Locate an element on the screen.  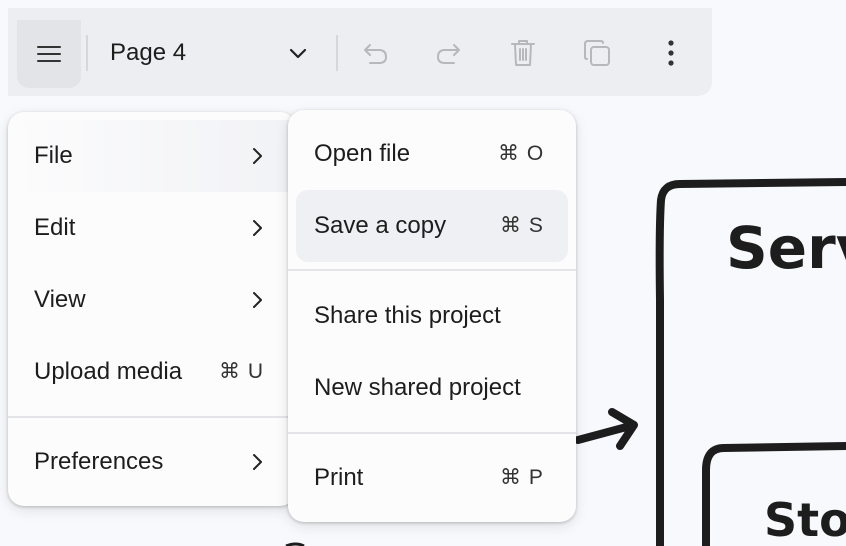
duplicate-button is located at coordinates (597, 53).